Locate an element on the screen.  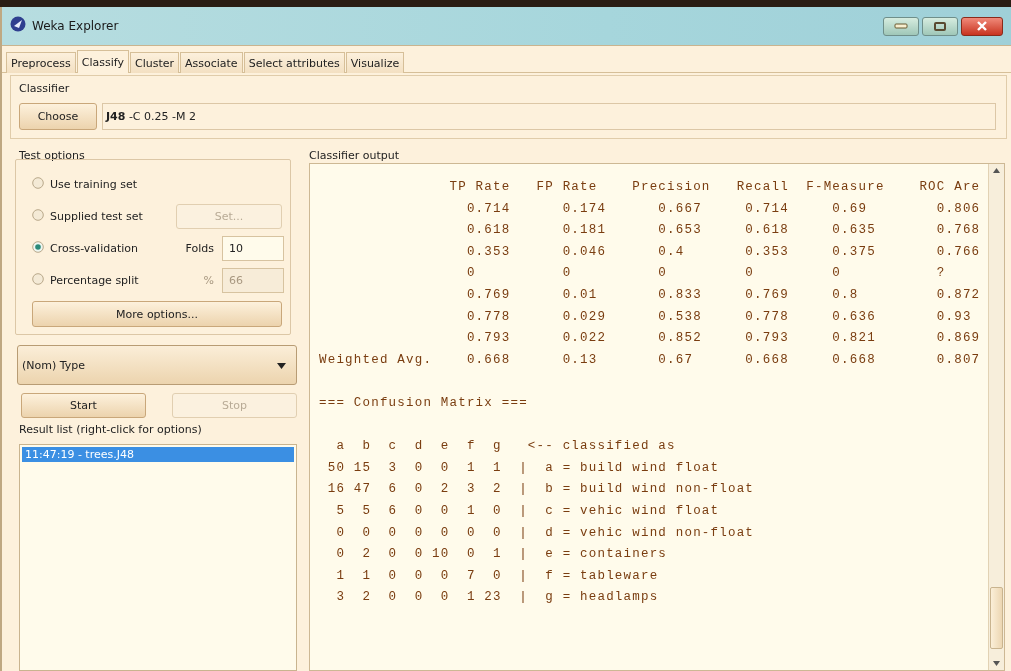
table-header: TP Rate FP Rate Precision Recall F-Measure ROC Are is located at coordinates (715, 187).